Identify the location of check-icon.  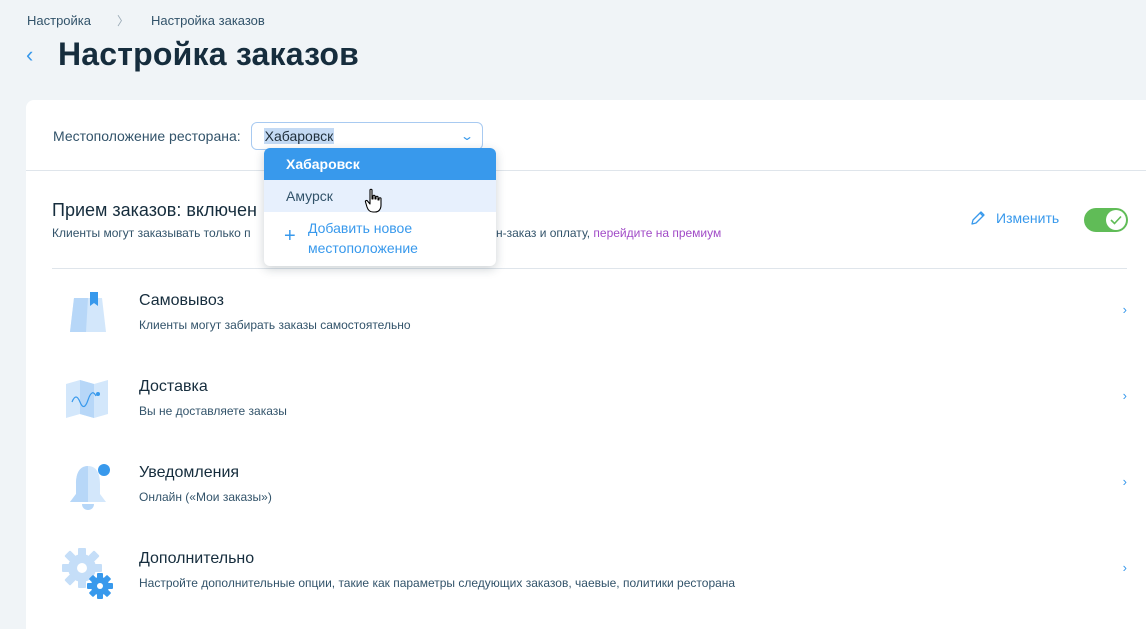
(1116, 220).